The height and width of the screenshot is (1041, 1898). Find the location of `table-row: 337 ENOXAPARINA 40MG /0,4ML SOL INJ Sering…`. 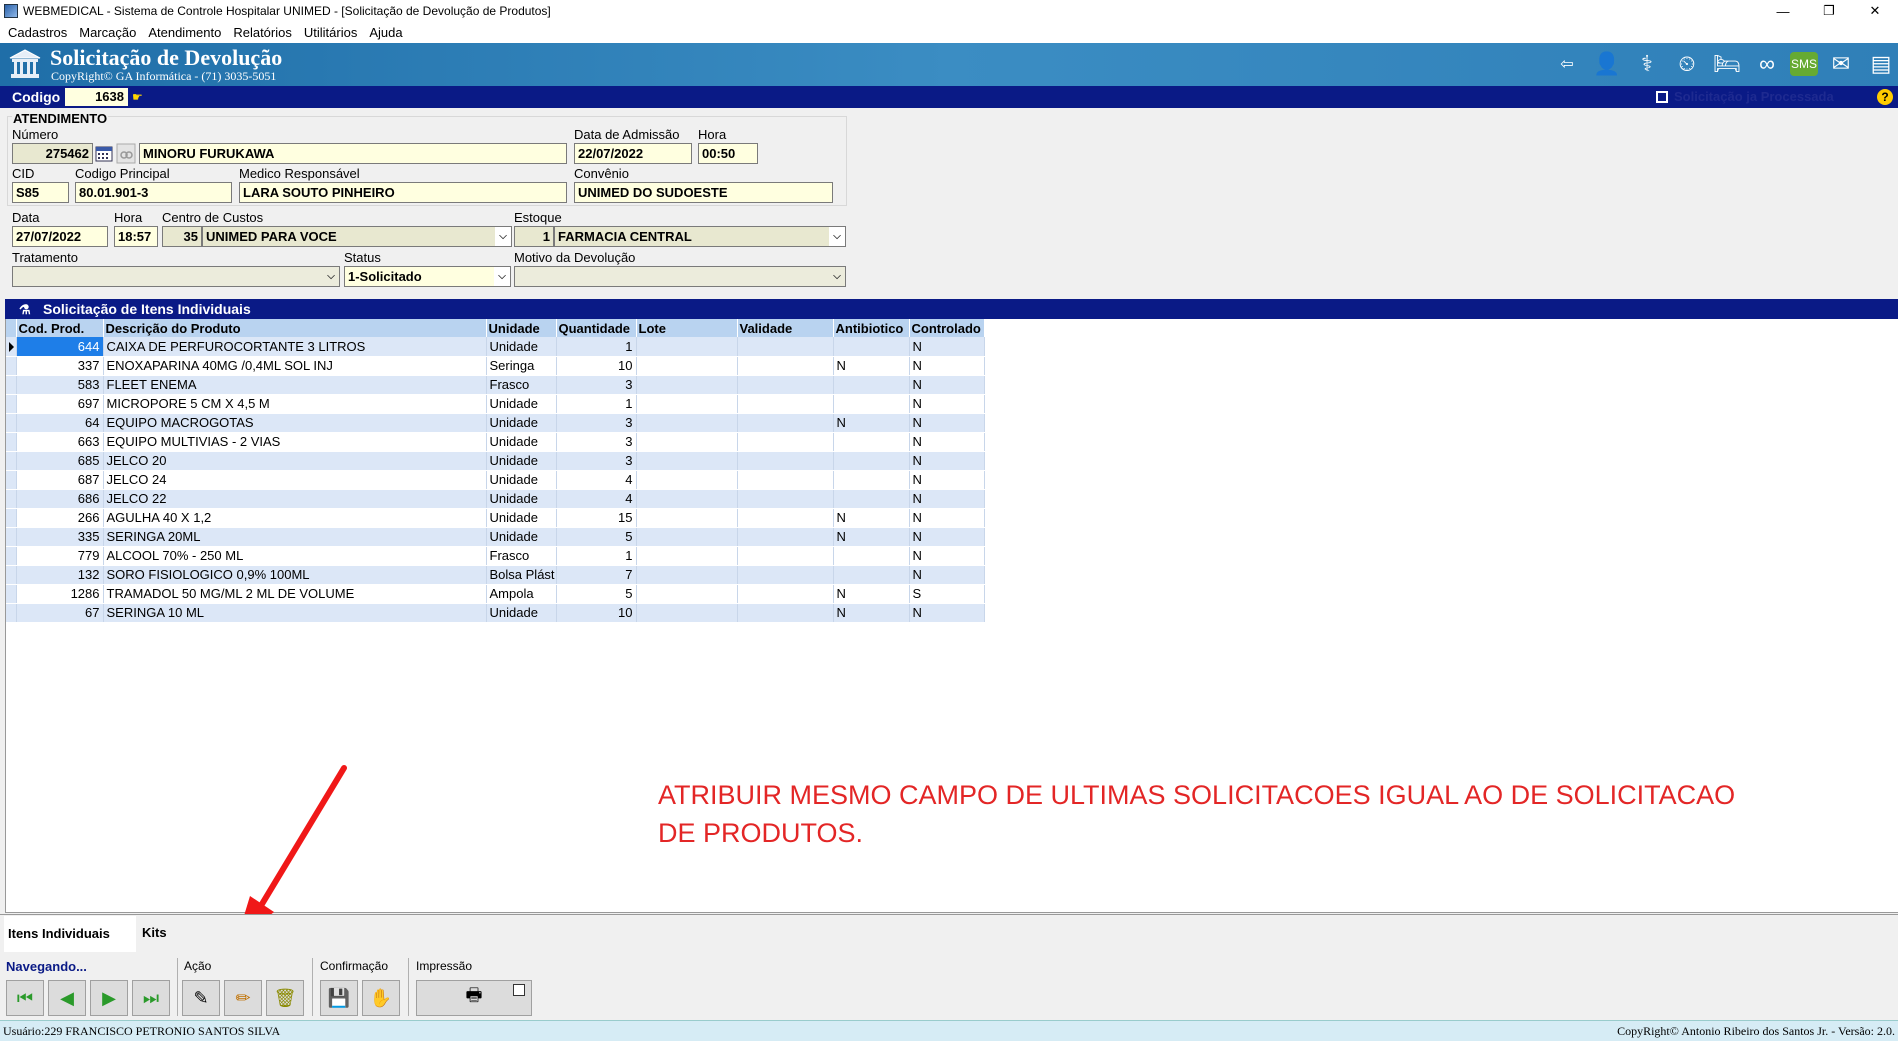

table-row: 337 ENOXAPARINA 40MG /0,4ML SOL INJ Sering… is located at coordinates (495, 366).